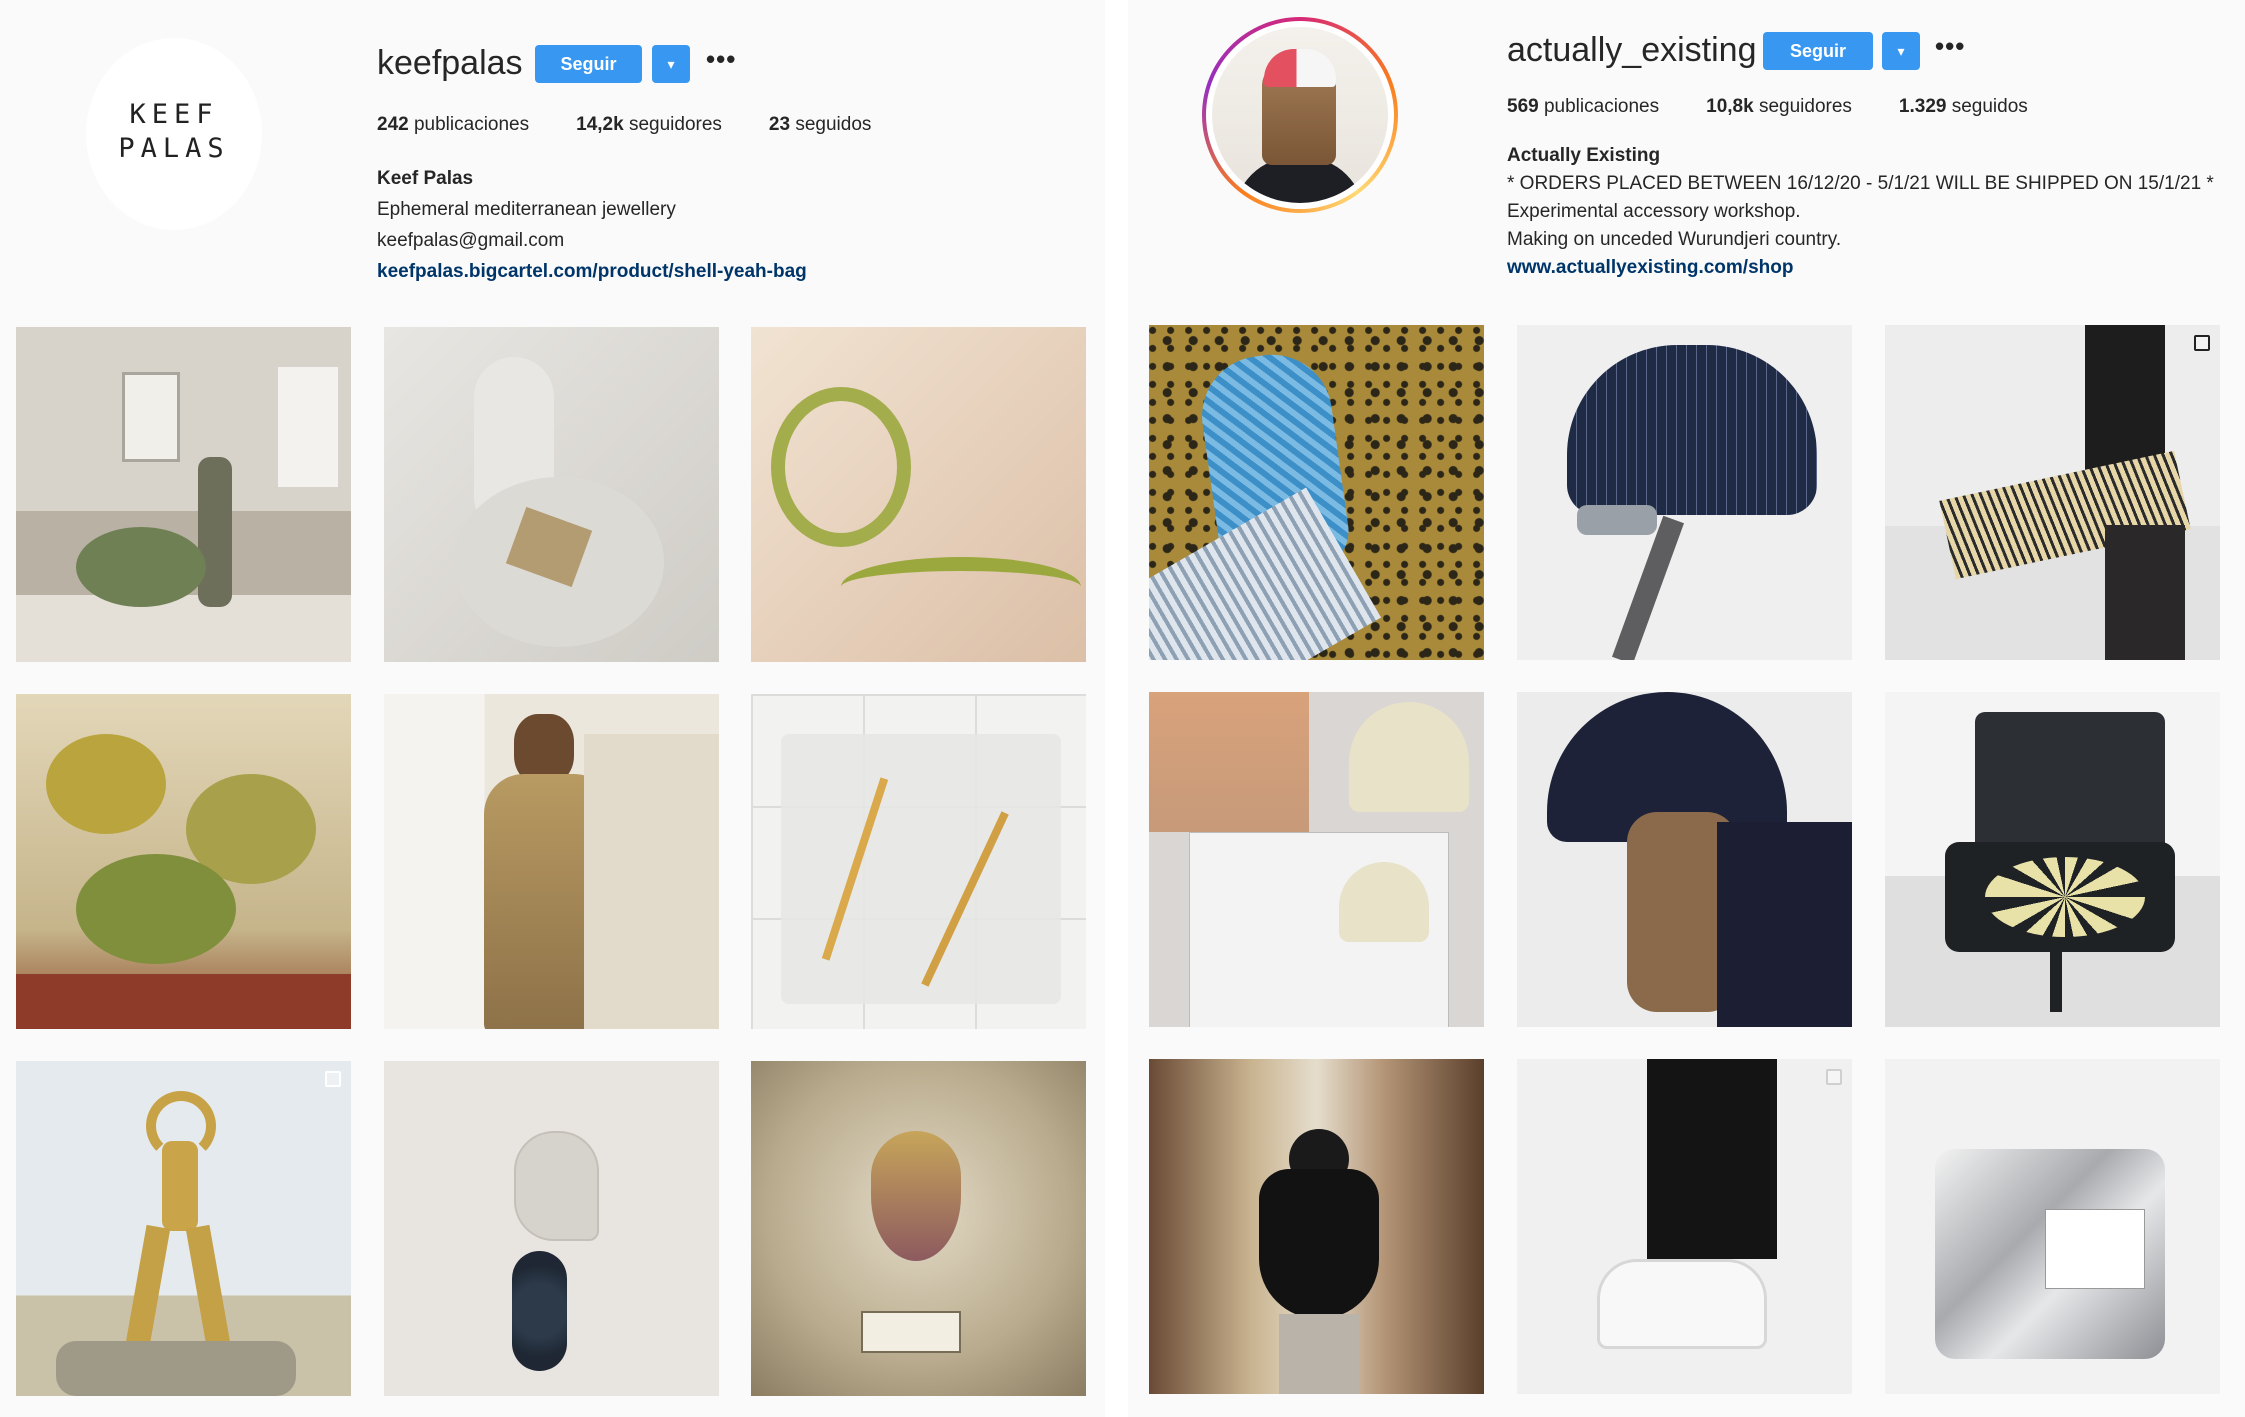 The height and width of the screenshot is (1417, 2245). I want to click on bio-line: Ephemeral mediterranean jewellery, so click(526, 209).